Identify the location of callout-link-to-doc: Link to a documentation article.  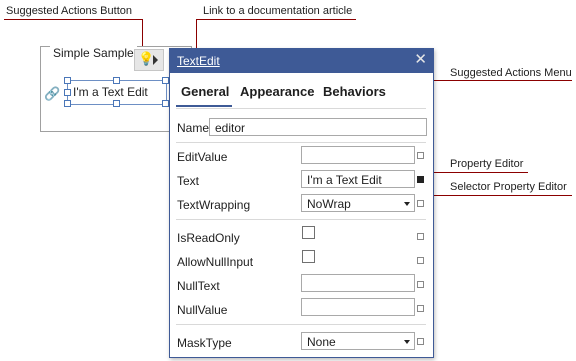
(278, 11).